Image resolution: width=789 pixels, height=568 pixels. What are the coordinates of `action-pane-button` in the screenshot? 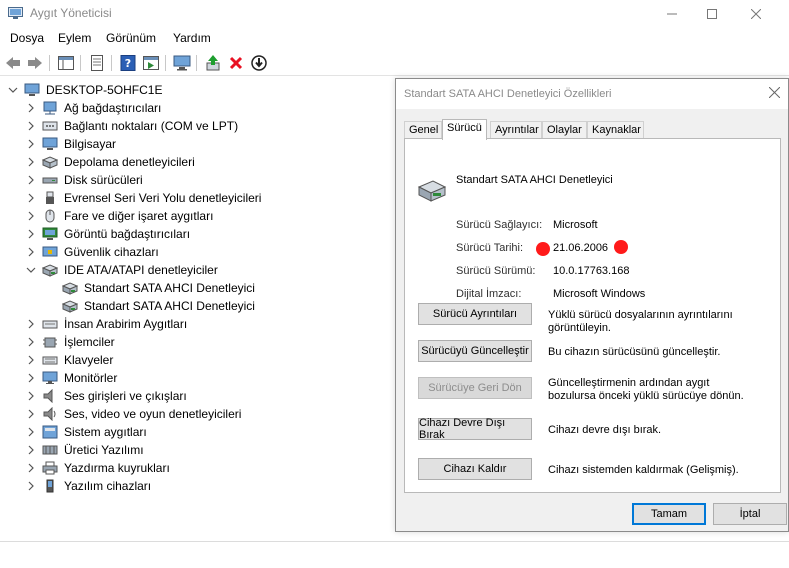 It's located at (151, 63).